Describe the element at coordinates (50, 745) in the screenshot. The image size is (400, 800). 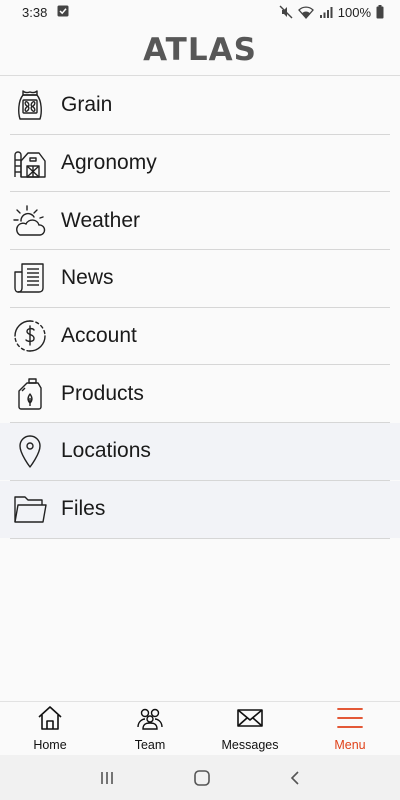
I see `nav-label: Home` at that location.